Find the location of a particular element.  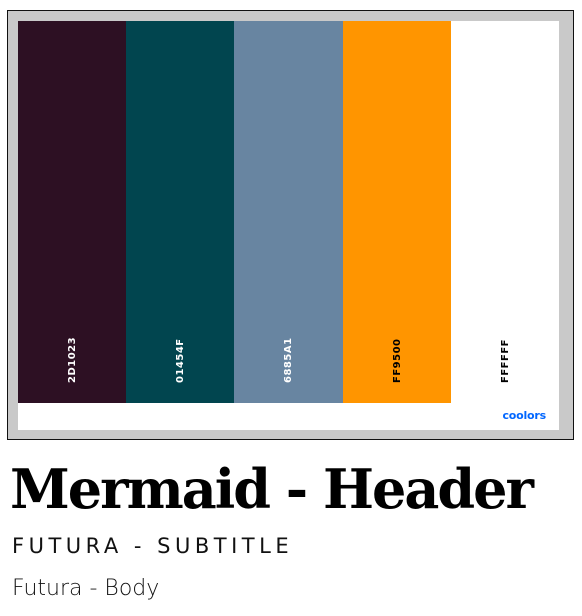

swatch-hex-label: FFFFFF is located at coordinates (505, 361).